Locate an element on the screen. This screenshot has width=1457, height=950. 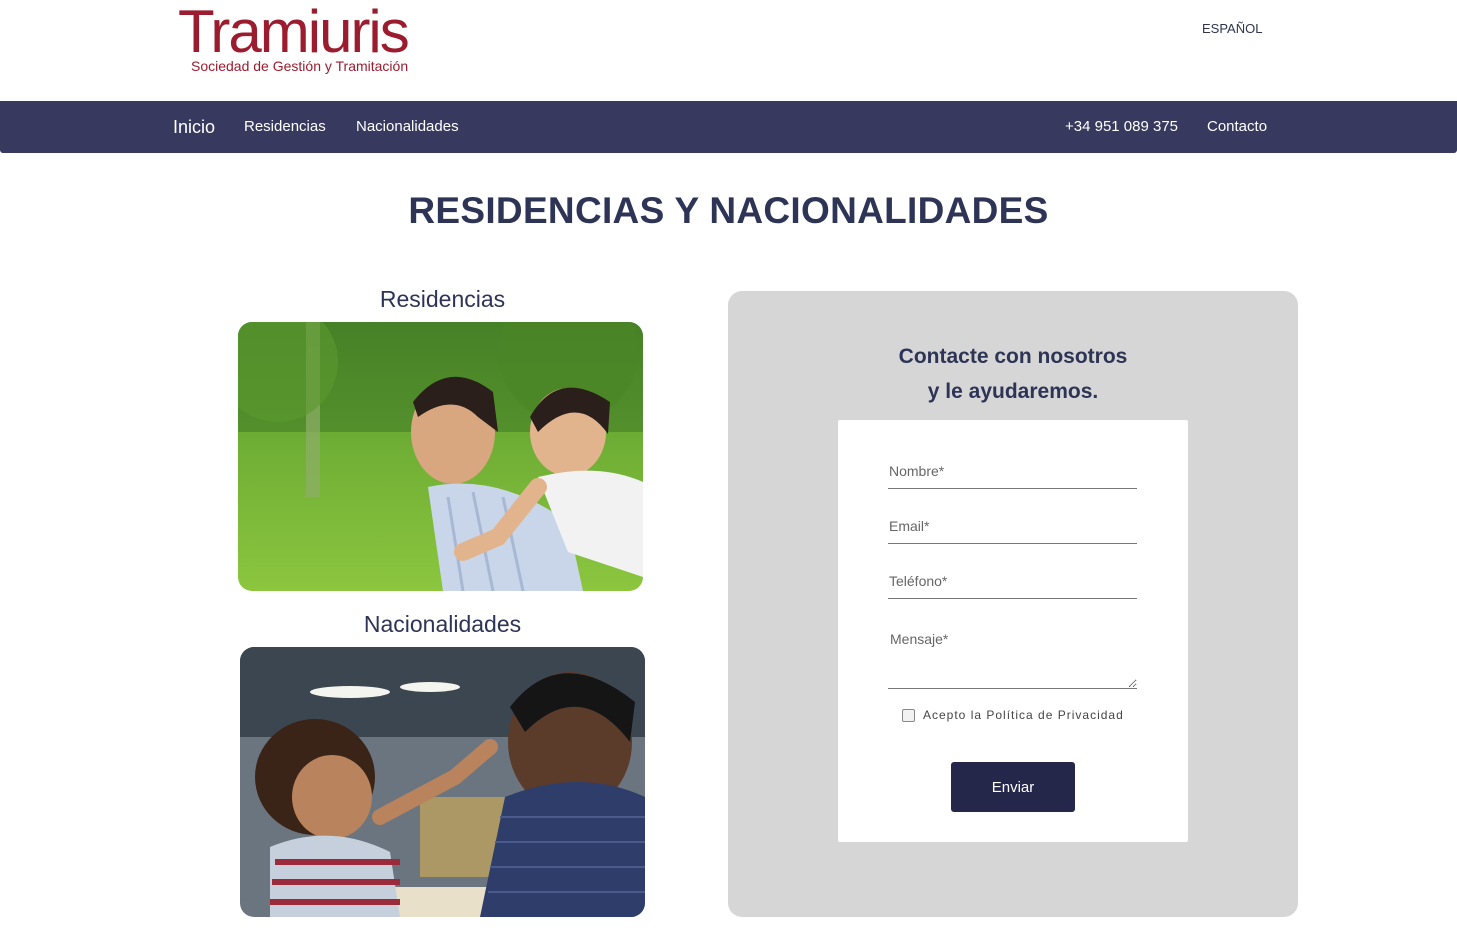
language-selector: ESPAÑOL is located at coordinates (1232, 28).